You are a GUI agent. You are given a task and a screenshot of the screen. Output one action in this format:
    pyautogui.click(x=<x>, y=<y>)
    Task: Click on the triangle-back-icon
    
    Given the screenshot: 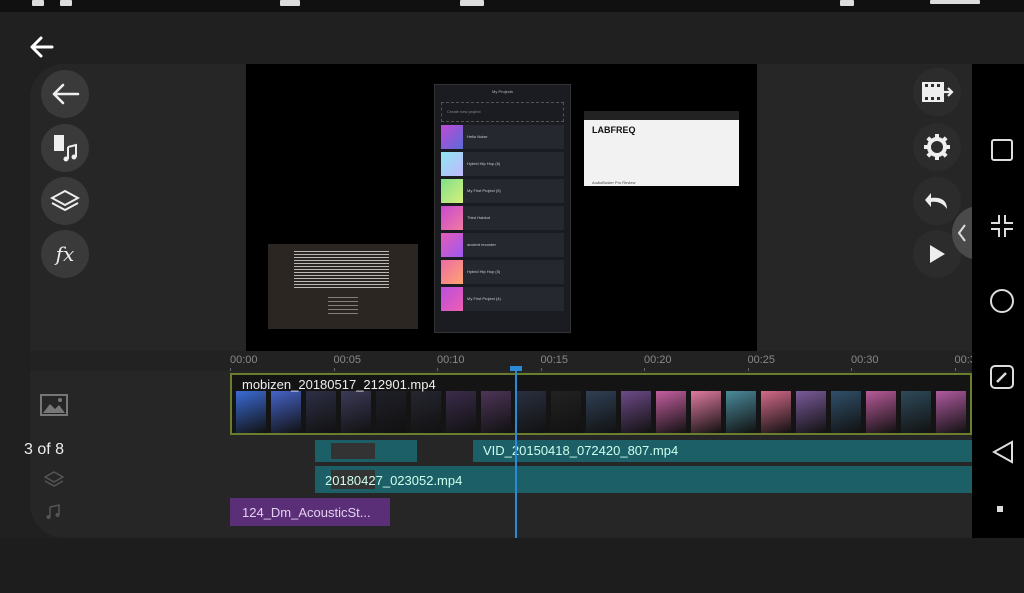 What is the action you would take?
    pyautogui.click(x=1003, y=452)
    